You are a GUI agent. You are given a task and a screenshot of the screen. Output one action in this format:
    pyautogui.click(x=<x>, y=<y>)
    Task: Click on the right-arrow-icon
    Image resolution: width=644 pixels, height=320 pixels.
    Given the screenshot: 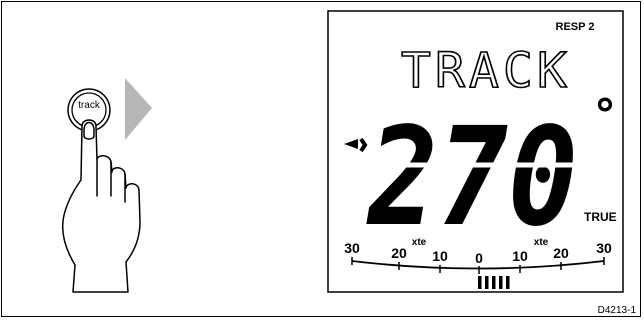 What is the action you would take?
    pyautogui.click(x=138, y=109)
    